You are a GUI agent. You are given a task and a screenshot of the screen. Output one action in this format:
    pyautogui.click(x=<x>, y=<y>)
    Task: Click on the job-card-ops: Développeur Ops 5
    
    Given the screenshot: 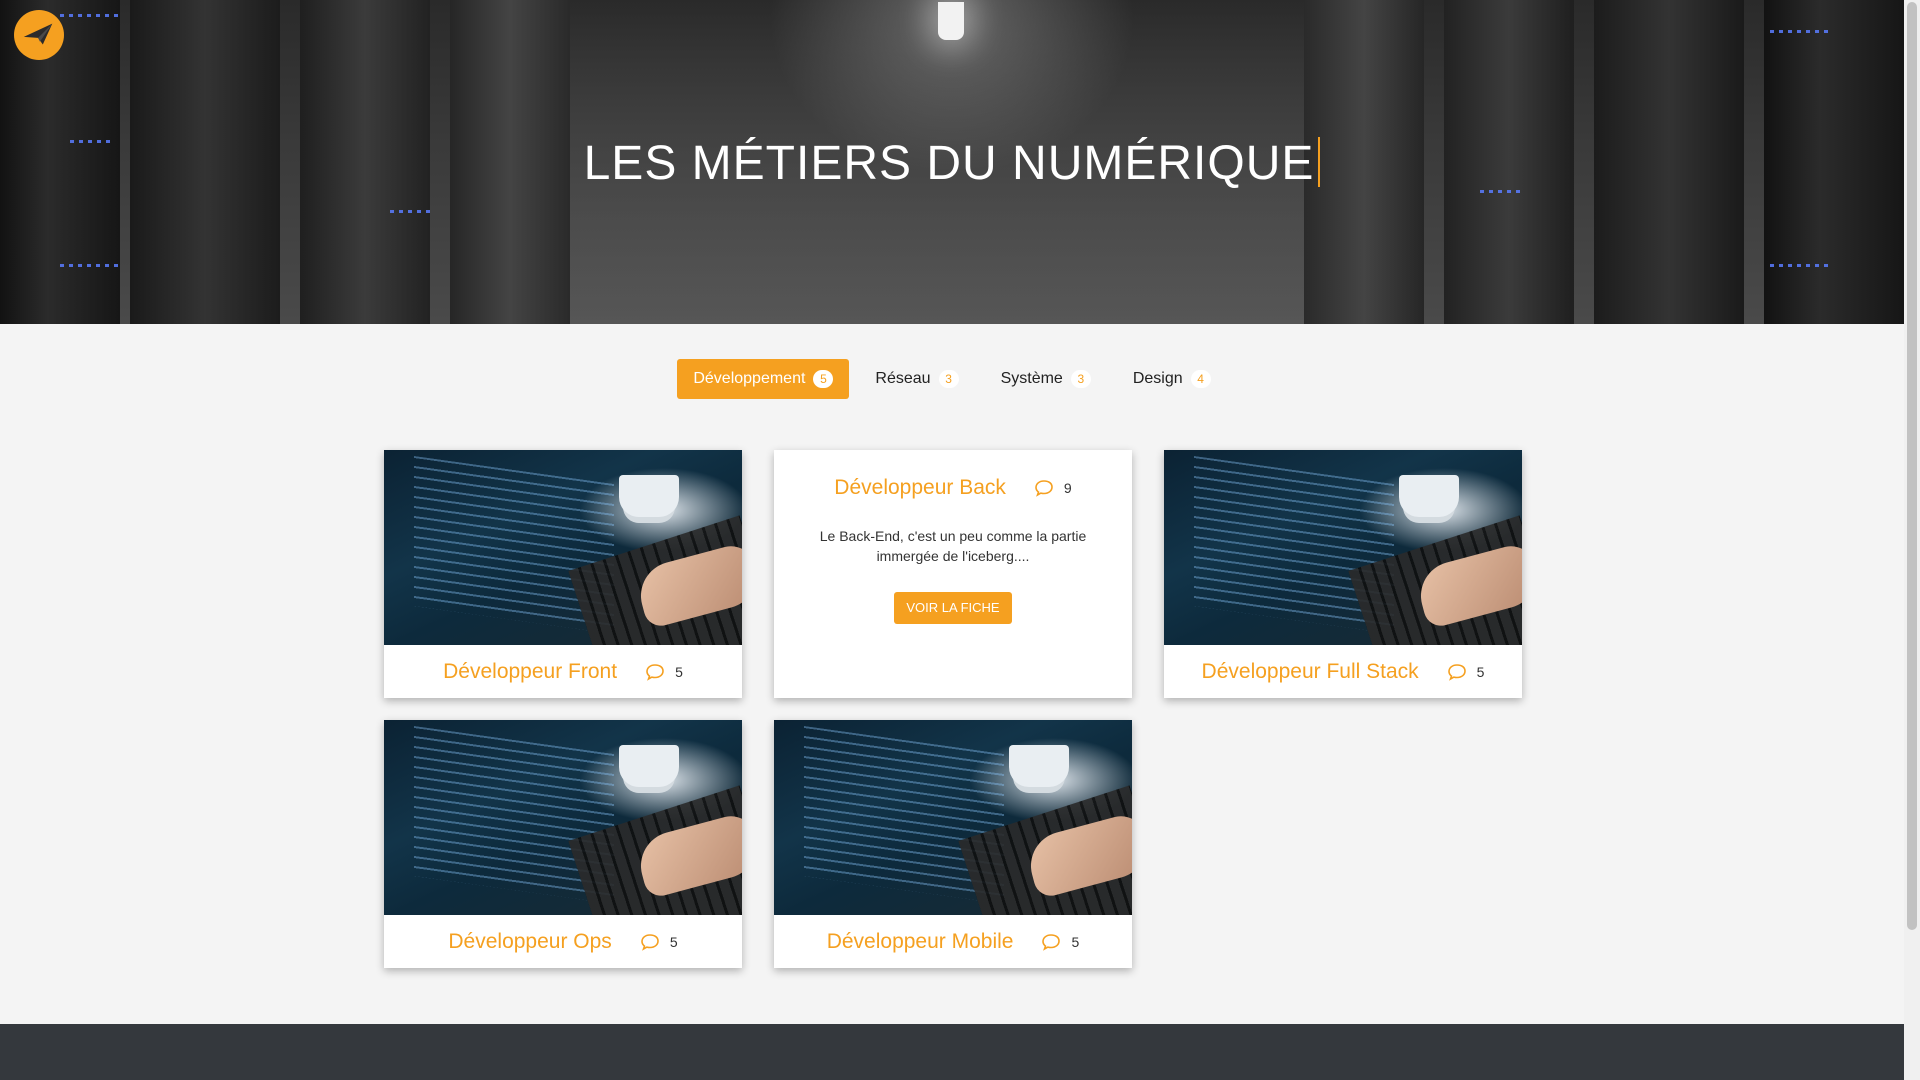 What is the action you would take?
    pyautogui.click(x=563, y=844)
    